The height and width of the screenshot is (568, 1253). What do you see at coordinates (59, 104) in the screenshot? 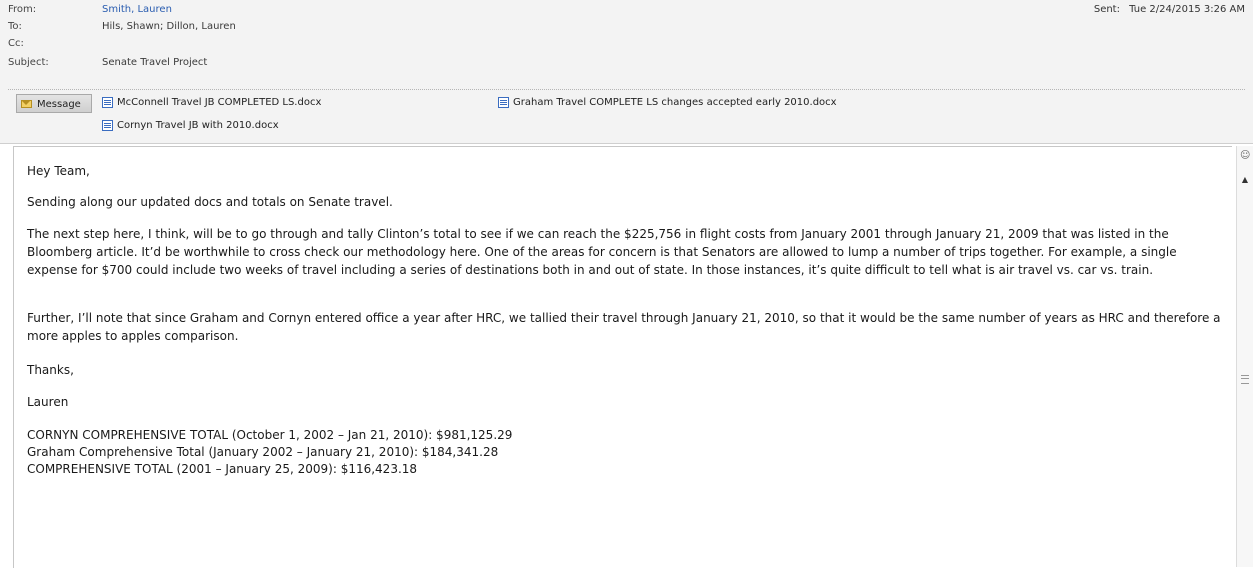
I see `message-tab-label: Message` at bounding box center [59, 104].